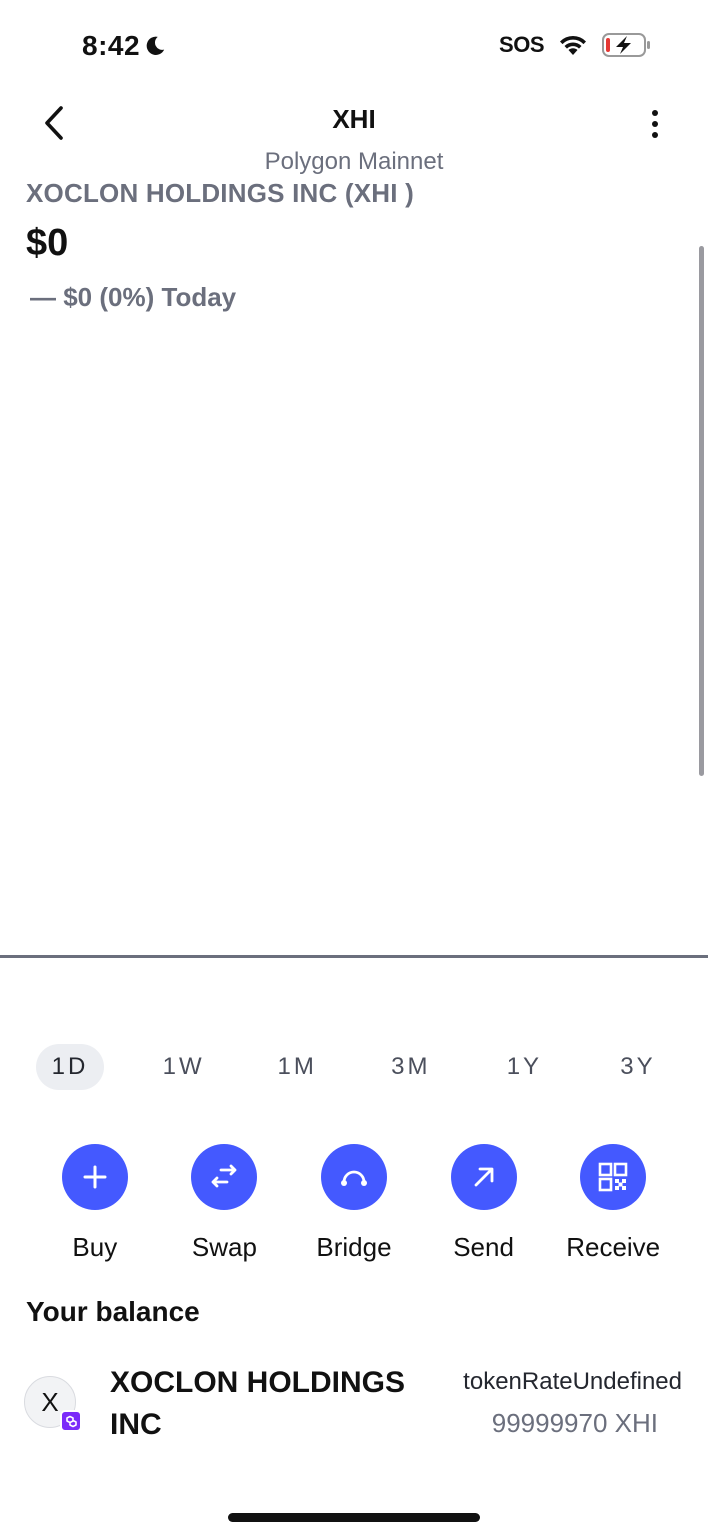 Image resolution: width=708 pixels, height=1536 pixels. I want to click on time-text: 8:42, so click(111, 45).